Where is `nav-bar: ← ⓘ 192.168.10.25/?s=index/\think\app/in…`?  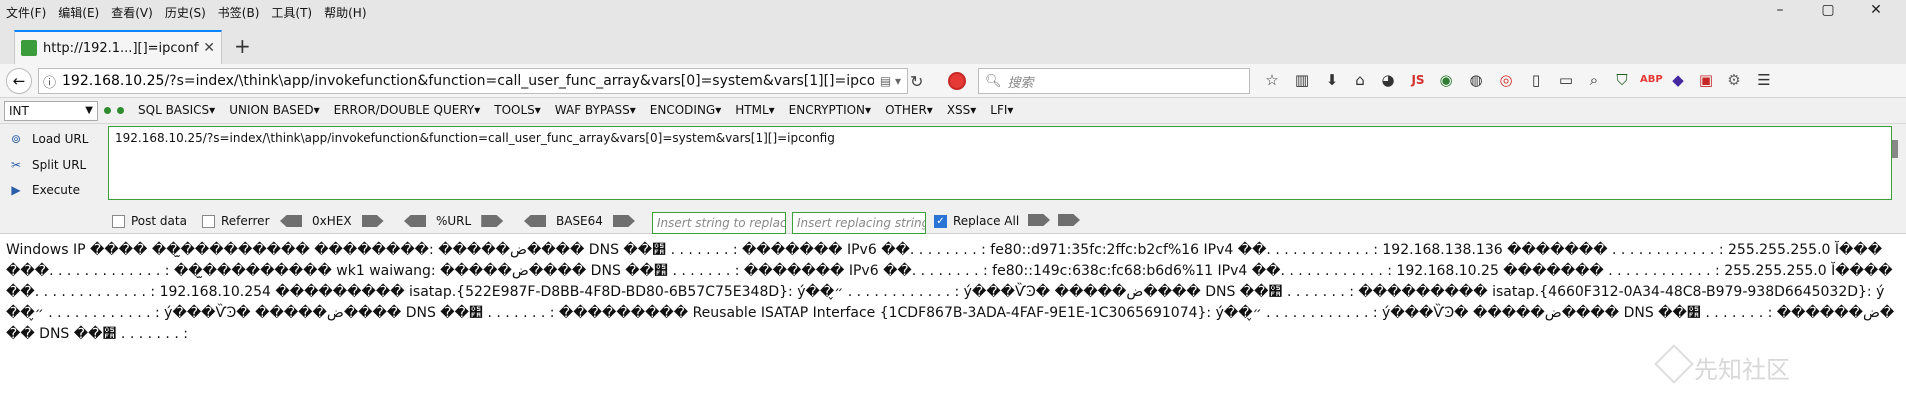 nav-bar: ← ⓘ 192.168.10.25/?s=index/\think\app/in… is located at coordinates (953, 81).